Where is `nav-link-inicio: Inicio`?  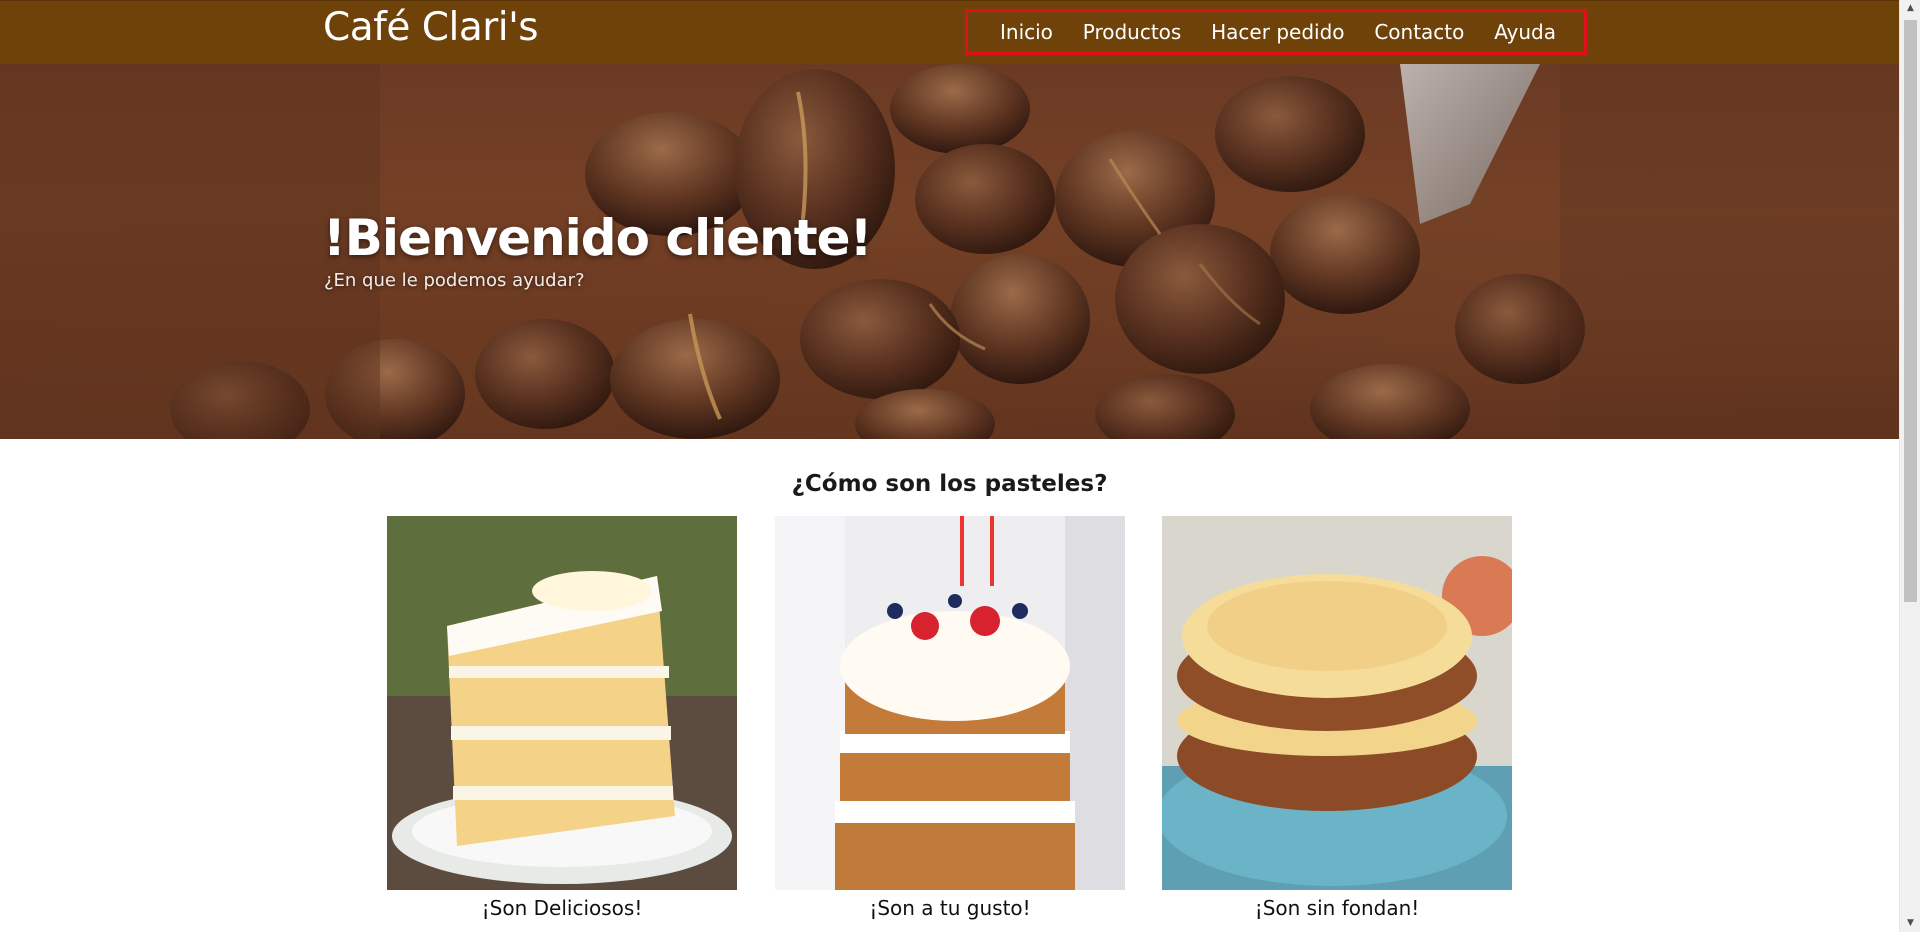
nav-link-inicio: Inicio is located at coordinates (1026, 32).